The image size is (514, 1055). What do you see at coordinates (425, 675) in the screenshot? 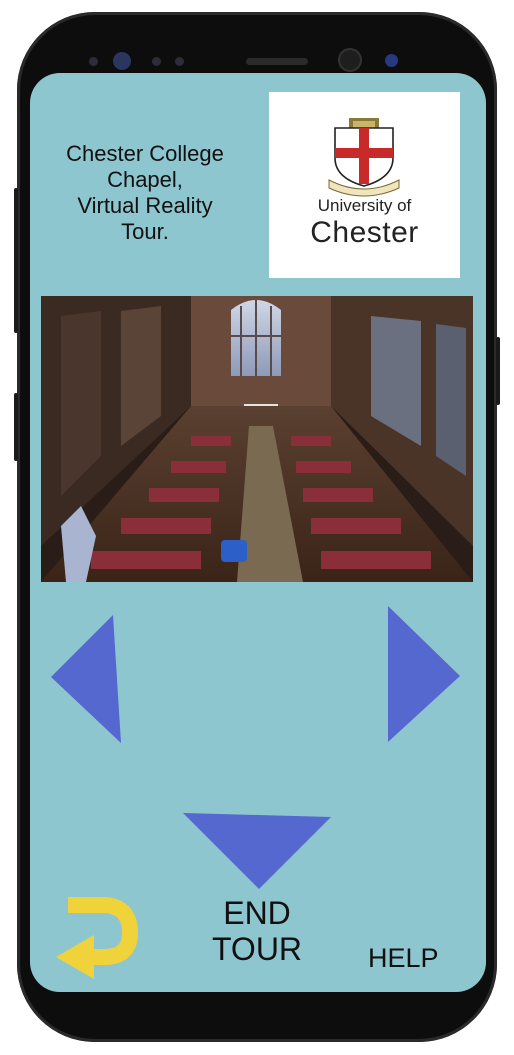
I see `turn-right-button` at bounding box center [425, 675].